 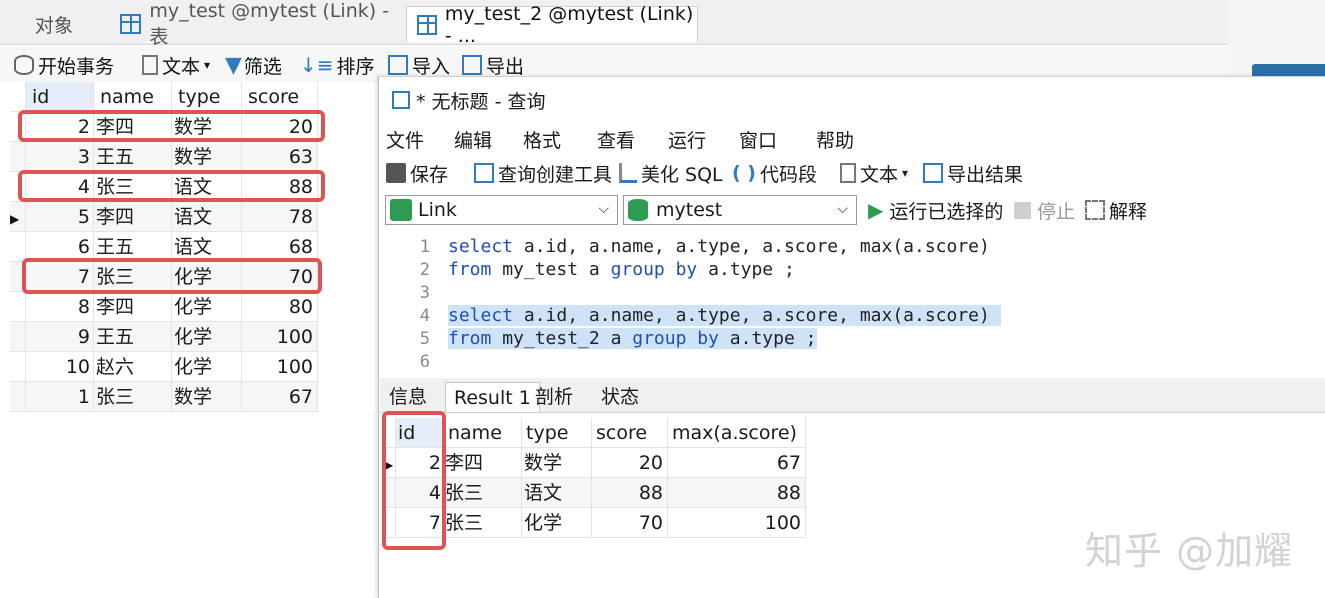 I want to click on sql-keyword: select, so click(x=481, y=315).